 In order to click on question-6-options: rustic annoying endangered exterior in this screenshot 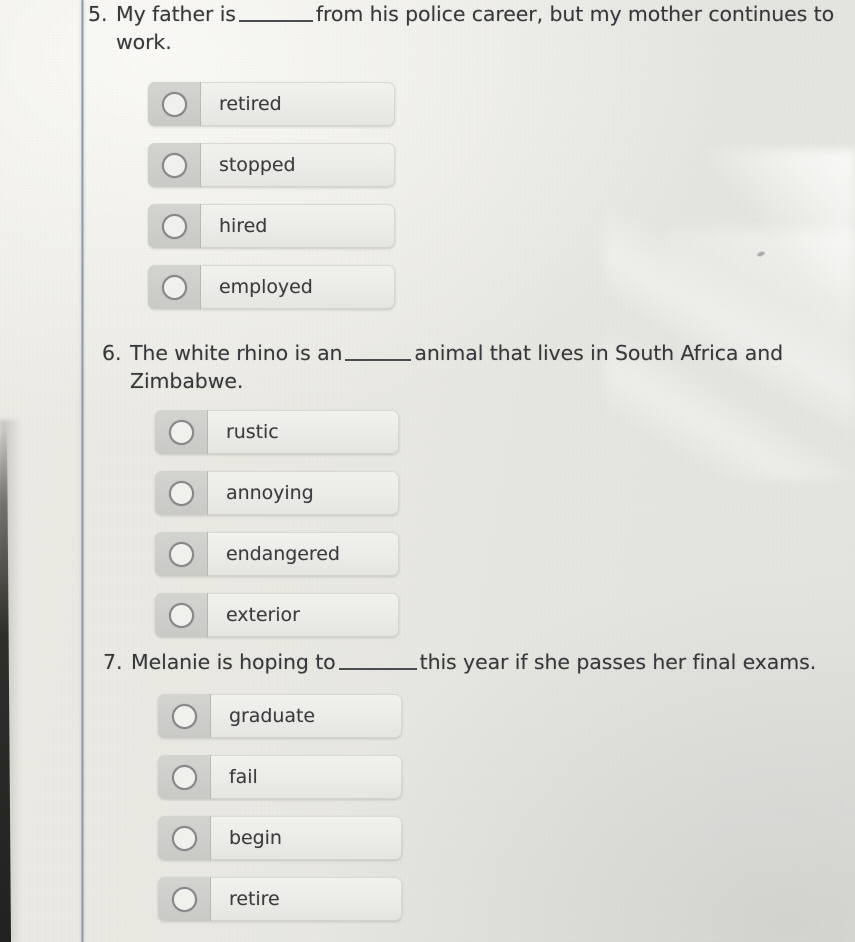, I will do `click(277, 532)`.